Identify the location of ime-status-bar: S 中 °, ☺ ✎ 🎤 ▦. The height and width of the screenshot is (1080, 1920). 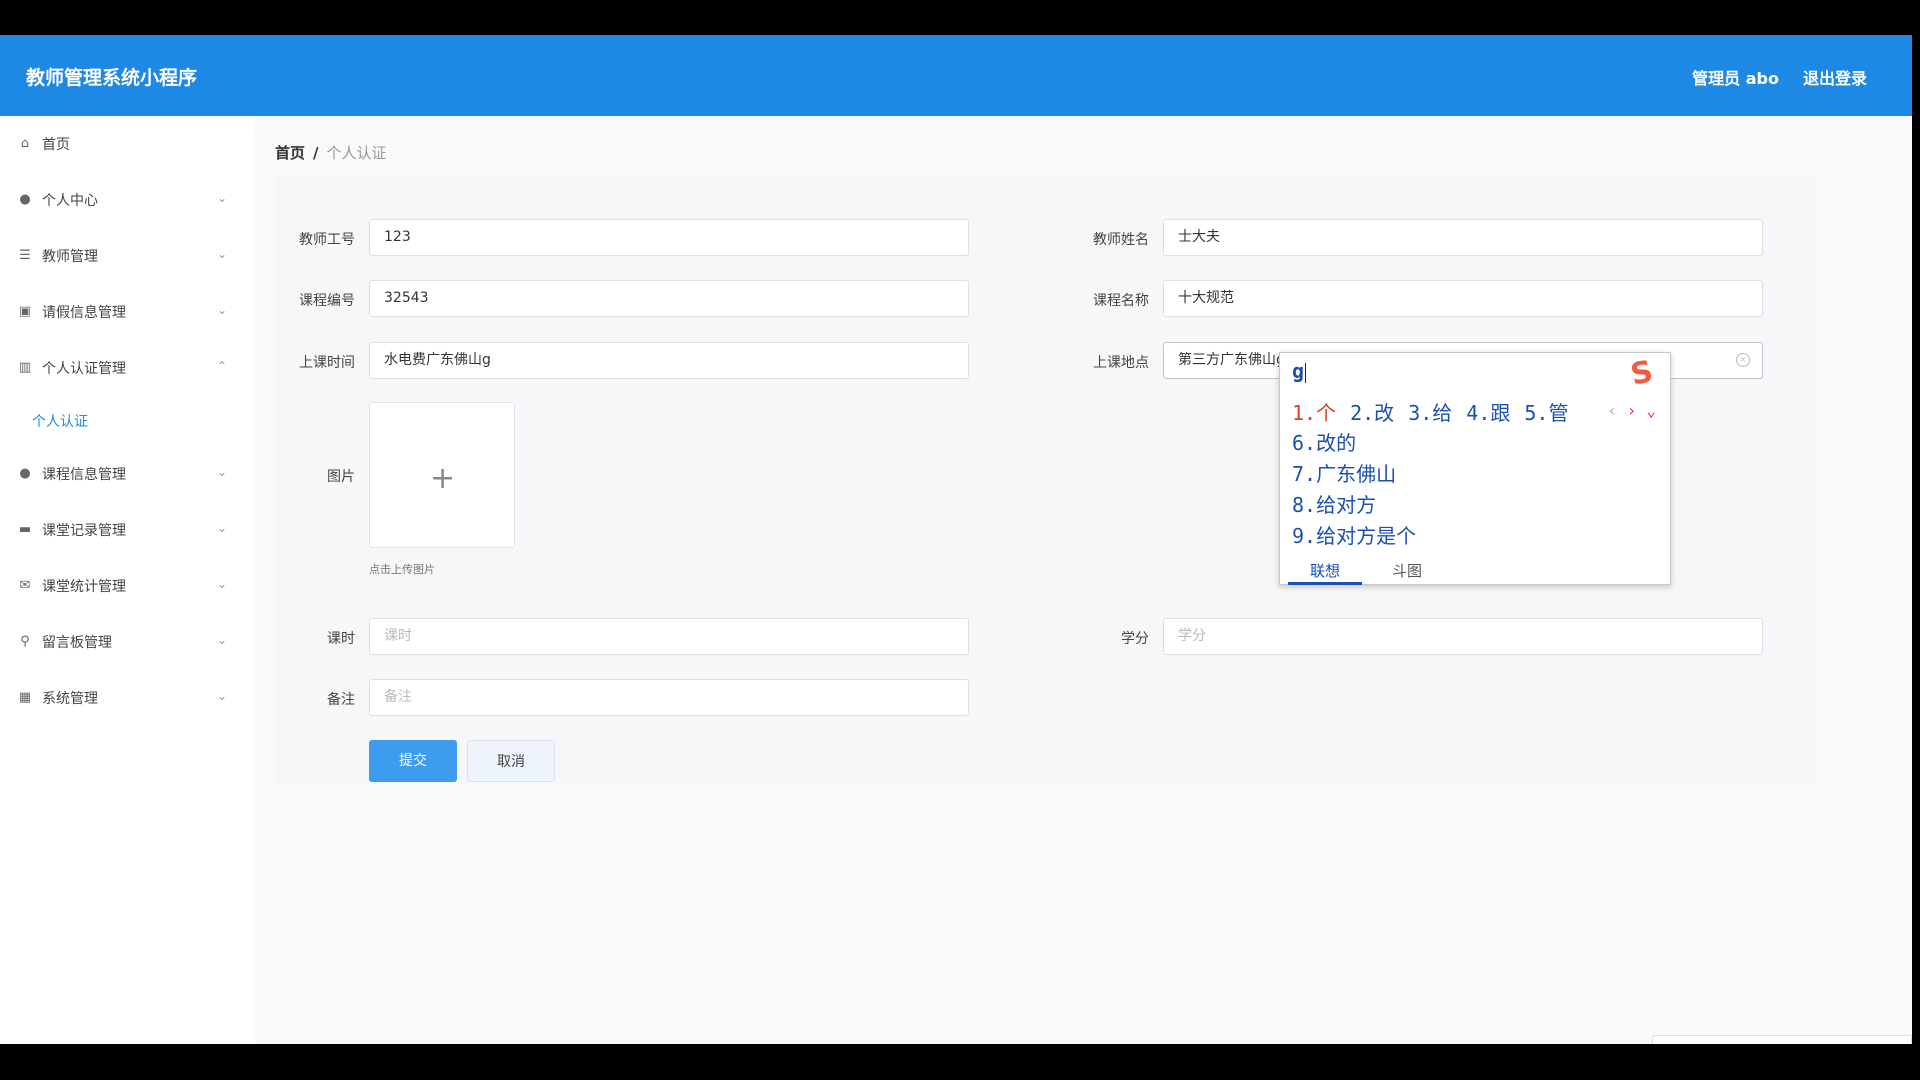
(1782, 1039).